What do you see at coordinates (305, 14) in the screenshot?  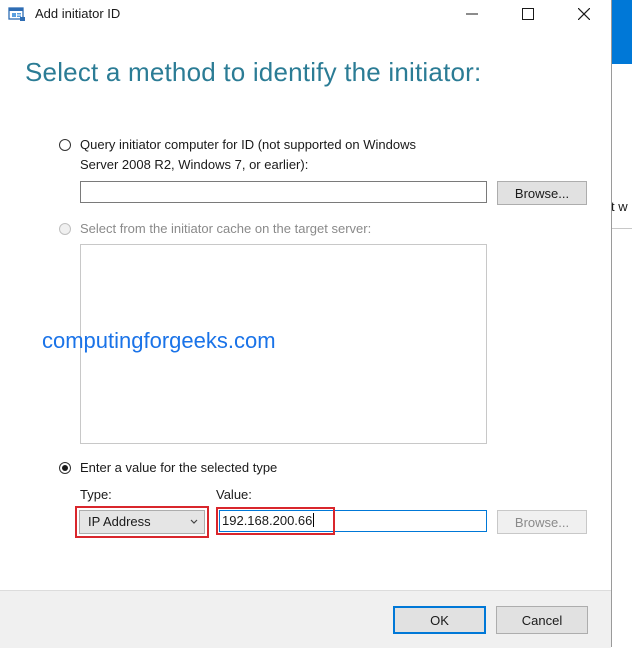 I see `title-bar: Add initiator ID` at bounding box center [305, 14].